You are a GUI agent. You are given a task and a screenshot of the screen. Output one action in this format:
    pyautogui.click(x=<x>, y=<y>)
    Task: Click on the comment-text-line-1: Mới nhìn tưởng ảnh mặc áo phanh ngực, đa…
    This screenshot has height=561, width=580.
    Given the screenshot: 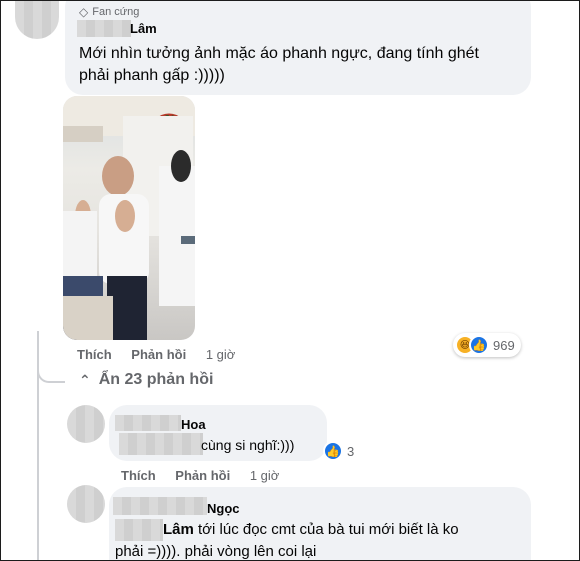 What is the action you would take?
    pyautogui.click(x=279, y=53)
    